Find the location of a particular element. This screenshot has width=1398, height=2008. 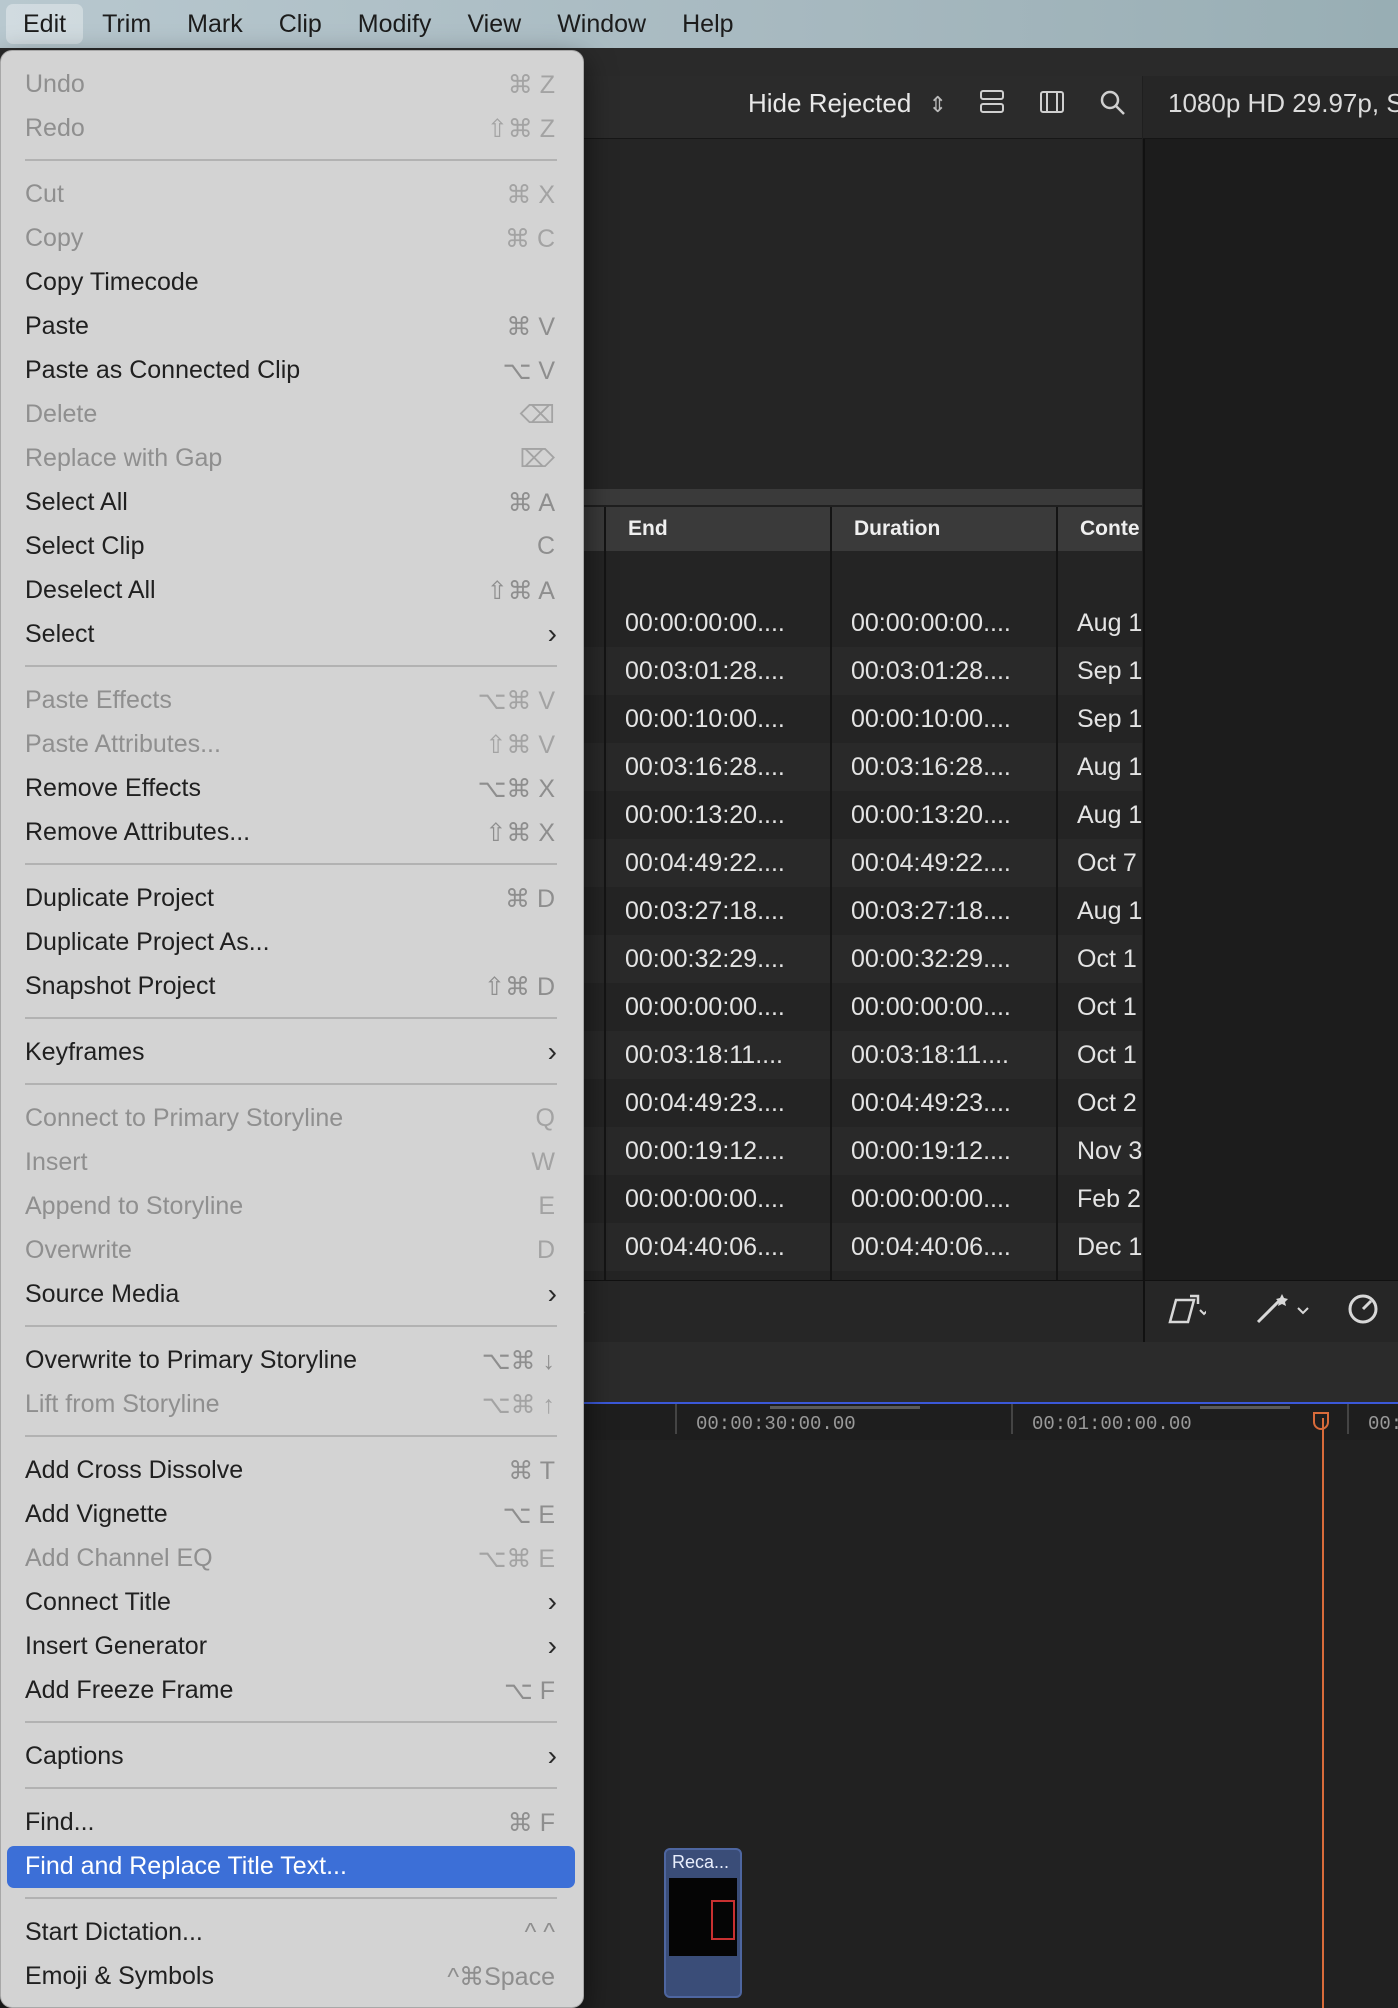

cell-content: Sep 1 is located at coordinates (1109, 671).